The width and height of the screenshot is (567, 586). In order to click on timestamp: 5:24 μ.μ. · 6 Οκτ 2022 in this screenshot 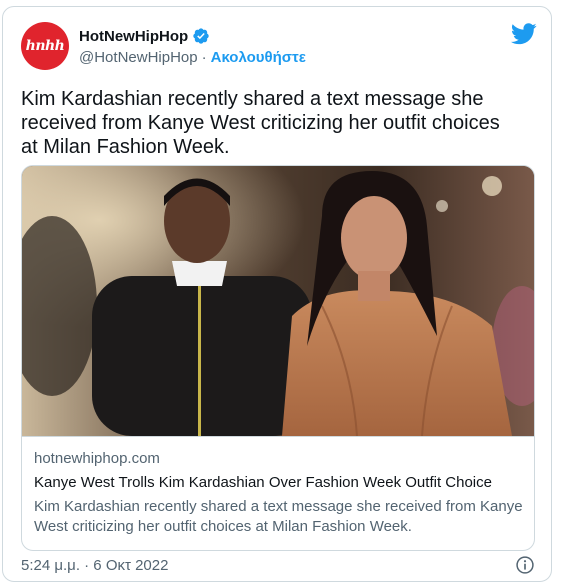, I will do `click(94, 565)`.